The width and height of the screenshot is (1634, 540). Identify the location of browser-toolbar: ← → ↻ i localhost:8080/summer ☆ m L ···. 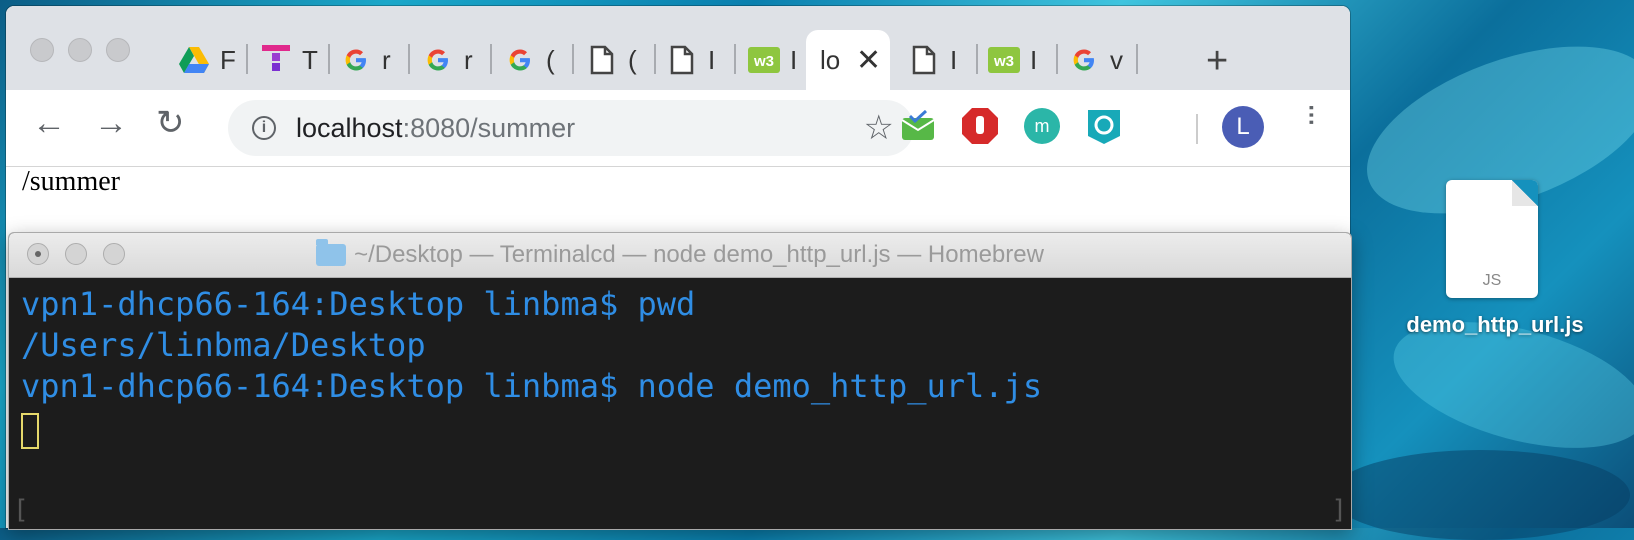
(678, 128).